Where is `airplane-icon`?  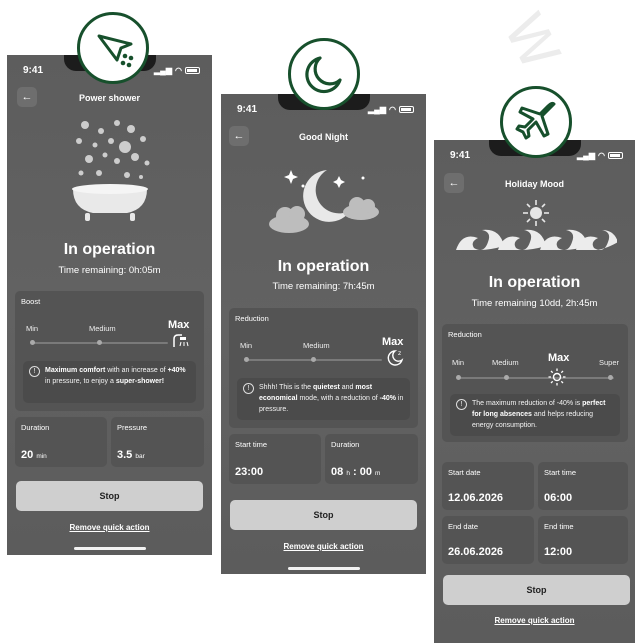
airplane-icon is located at coordinates (535, 120).